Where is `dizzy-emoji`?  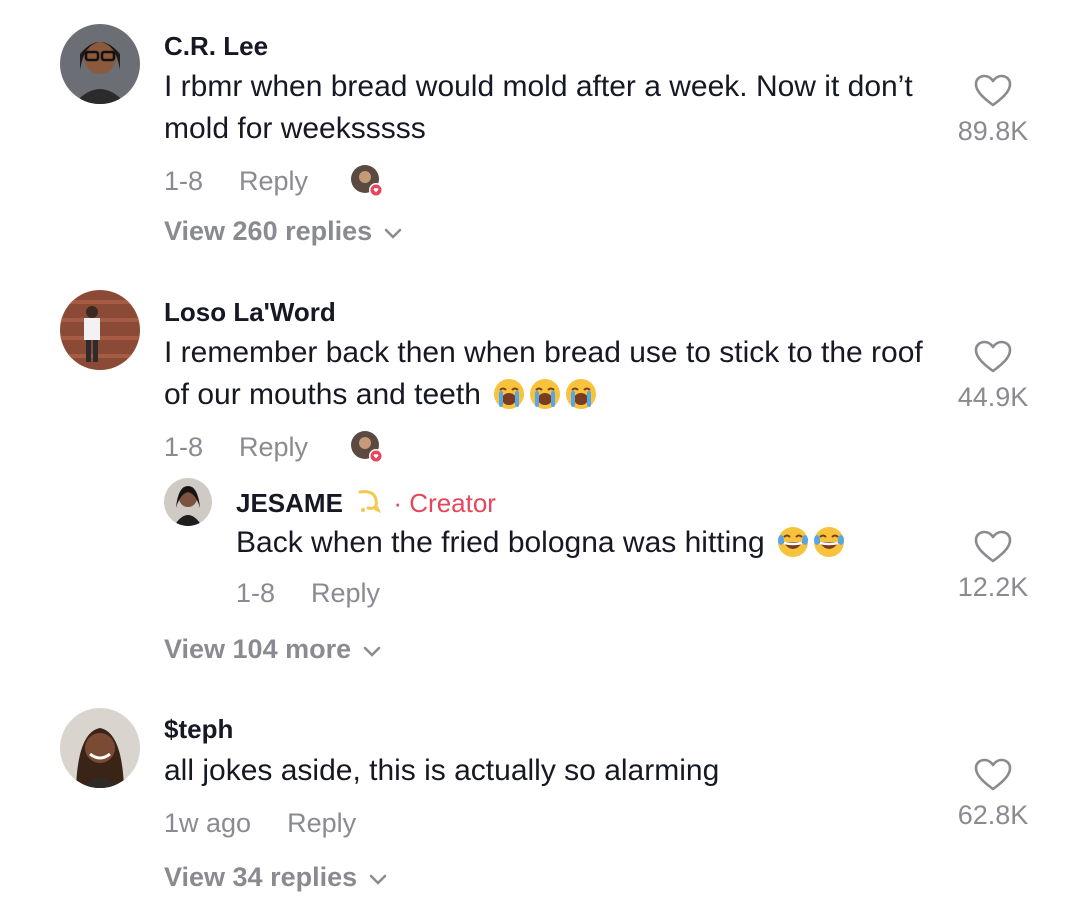
dizzy-emoji is located at coordinates (370, 501).